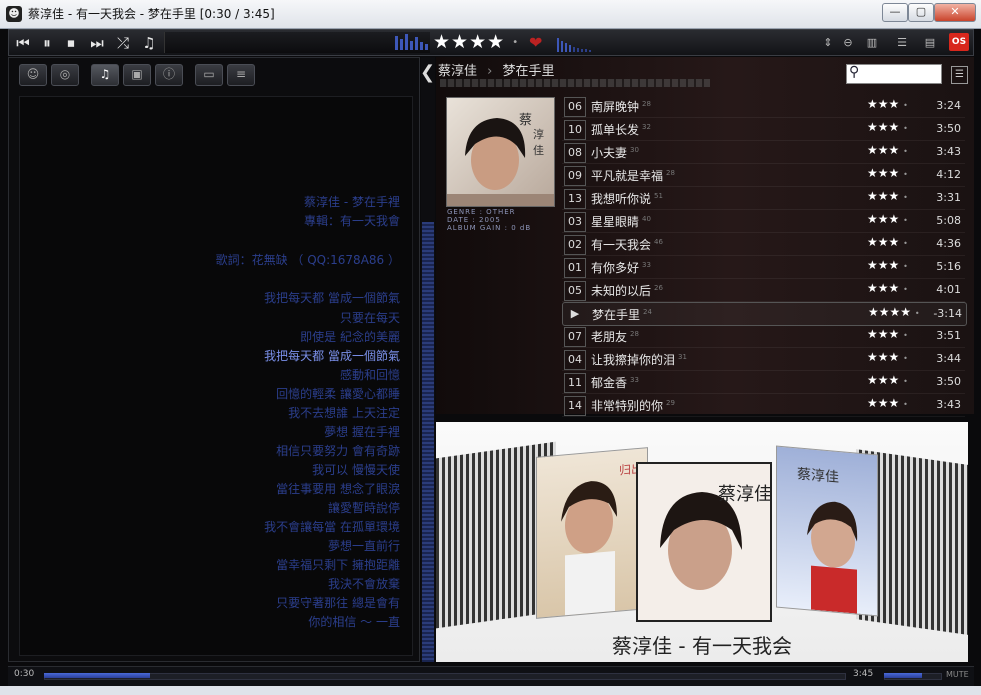 The height and width of the screenshot is (695, 981). Describe the element at coordinates (848, 42) in the screenshot. I see `minimize-mode-icon: ⊖` at that location.